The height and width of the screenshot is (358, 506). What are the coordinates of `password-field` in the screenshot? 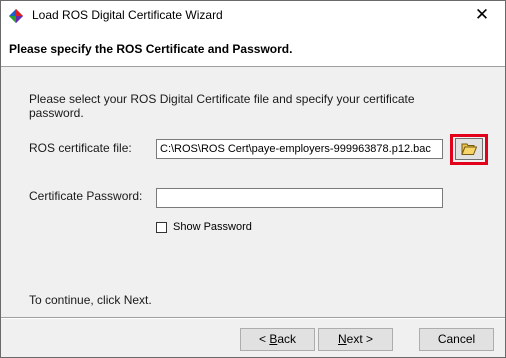 It's located at (299, 198).